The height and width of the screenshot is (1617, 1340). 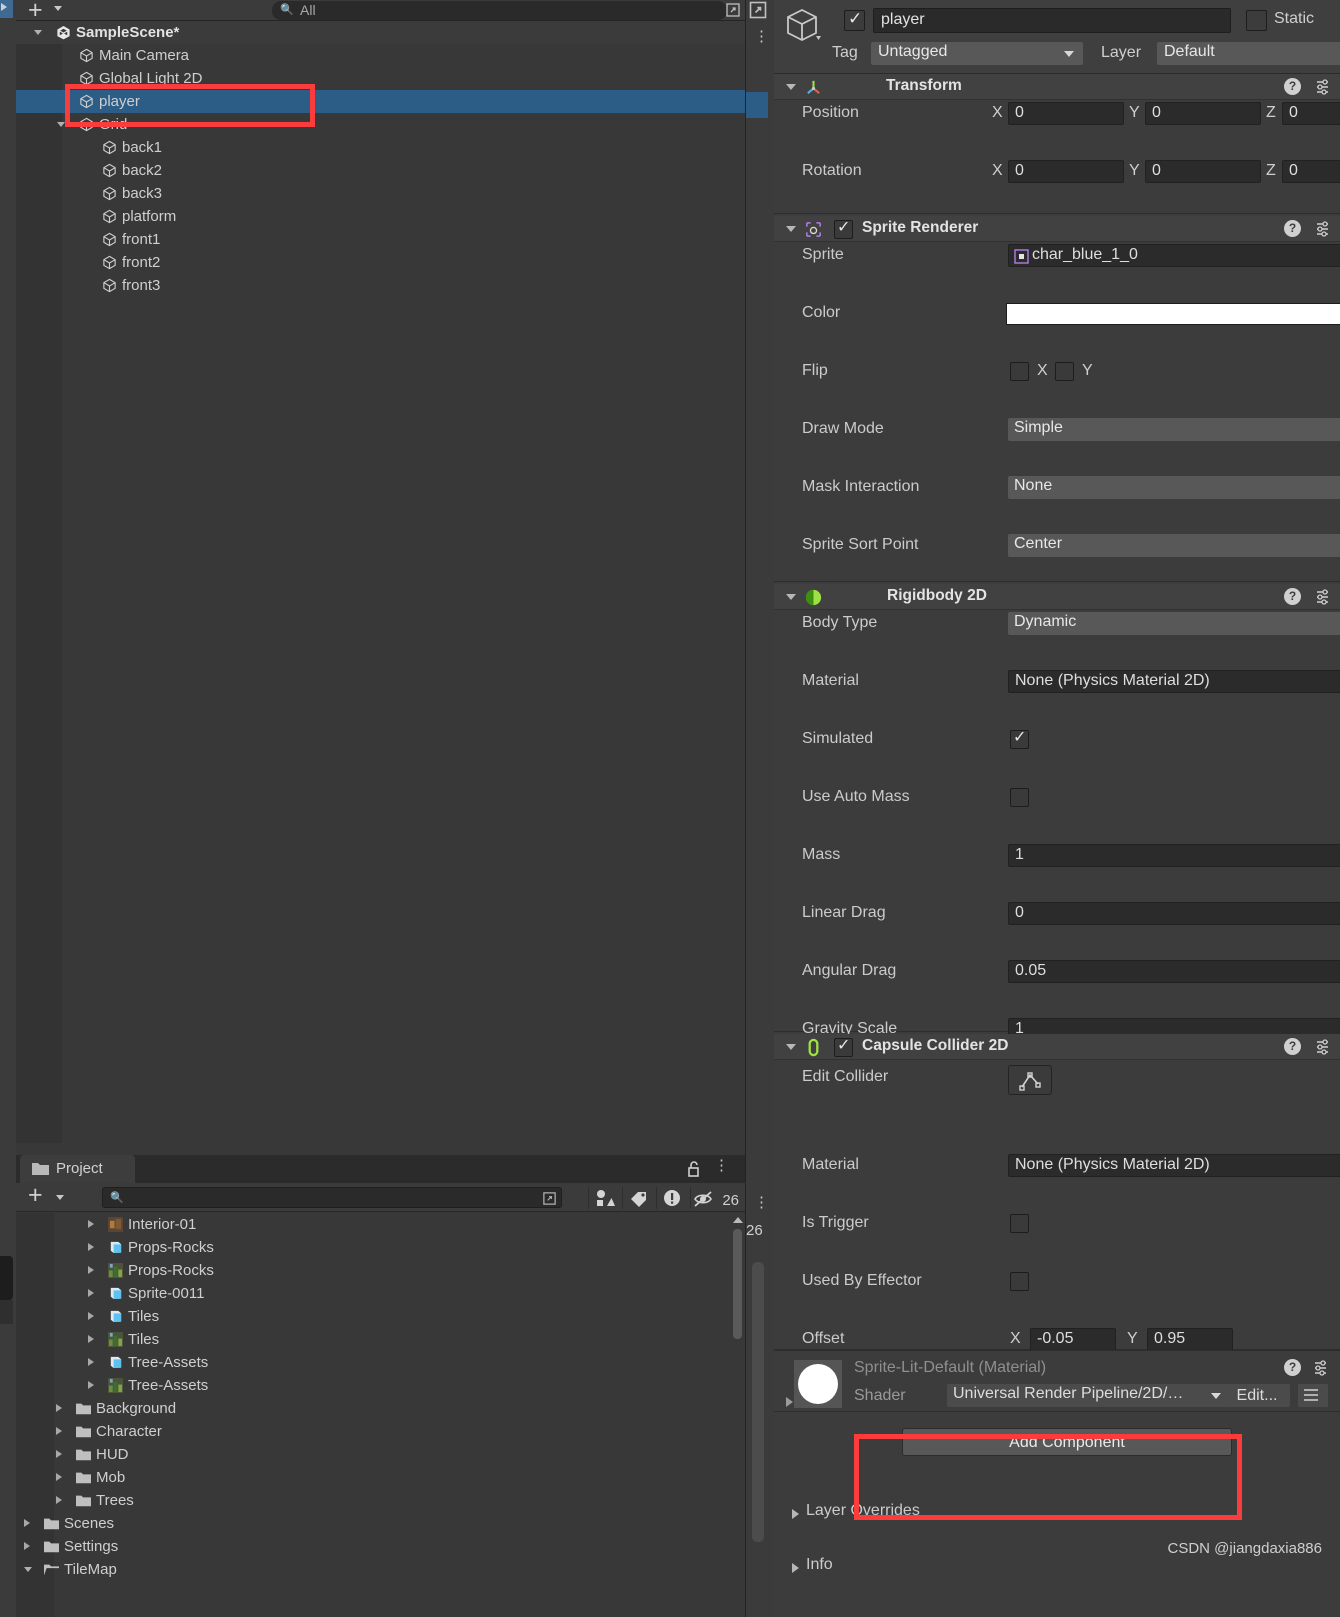 What do you see at coordinates (1019, 797) in the screenshot?
I see `use-auto-mass-checkbox` at bounding box center [1019, 797].